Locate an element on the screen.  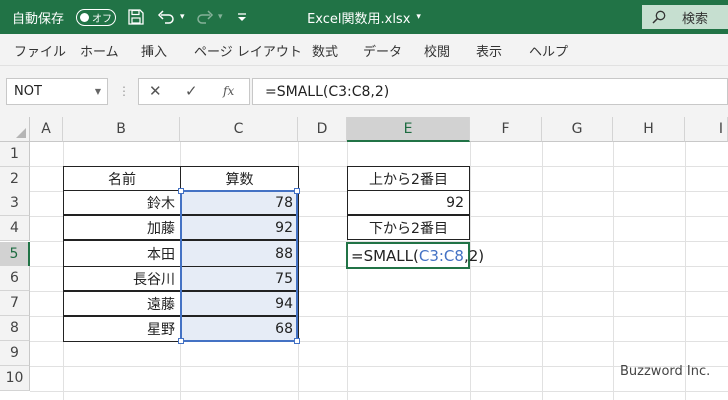
table-cell-name: 遠藤 is located at coordinates (122, 303).